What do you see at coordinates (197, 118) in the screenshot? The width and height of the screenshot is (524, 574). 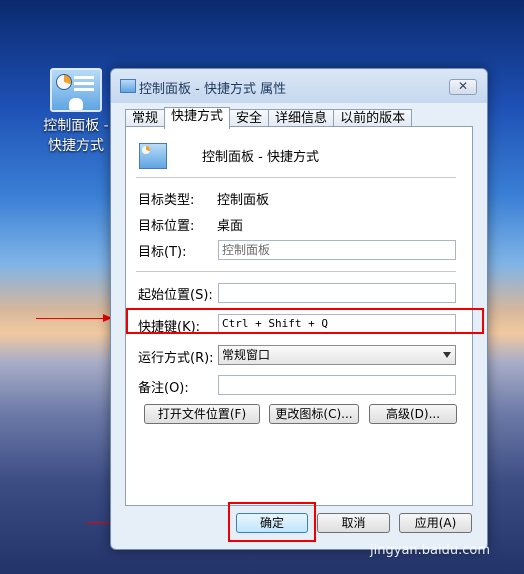 I see `tab-shortcut: 快捷方式` at bounding box center [197, 118].